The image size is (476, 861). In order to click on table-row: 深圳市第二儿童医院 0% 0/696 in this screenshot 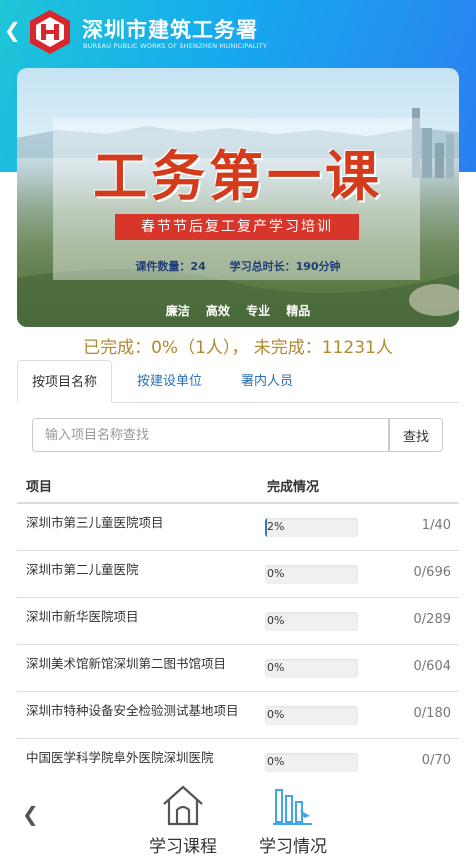, I will do `click(238, 574)`.